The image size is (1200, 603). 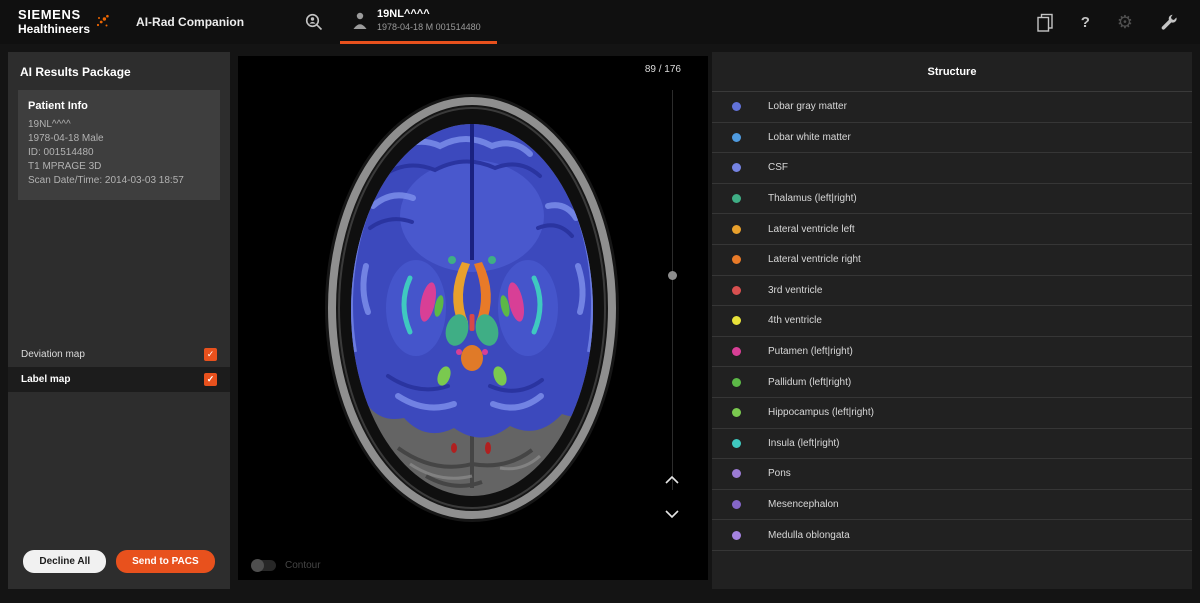 What do you see at coordinates (952, 413) in the screenshot?
I see `structure-row-hippocampus: Hippocampus (left|right)` at bounding box center [952, 413].